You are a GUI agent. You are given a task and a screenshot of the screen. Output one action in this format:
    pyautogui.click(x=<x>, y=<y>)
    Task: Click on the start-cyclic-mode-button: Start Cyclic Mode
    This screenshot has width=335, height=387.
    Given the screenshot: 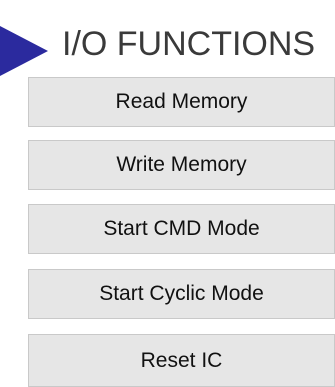 What is the action you would take?
    pyautogui.click(x=181, y=294)
    